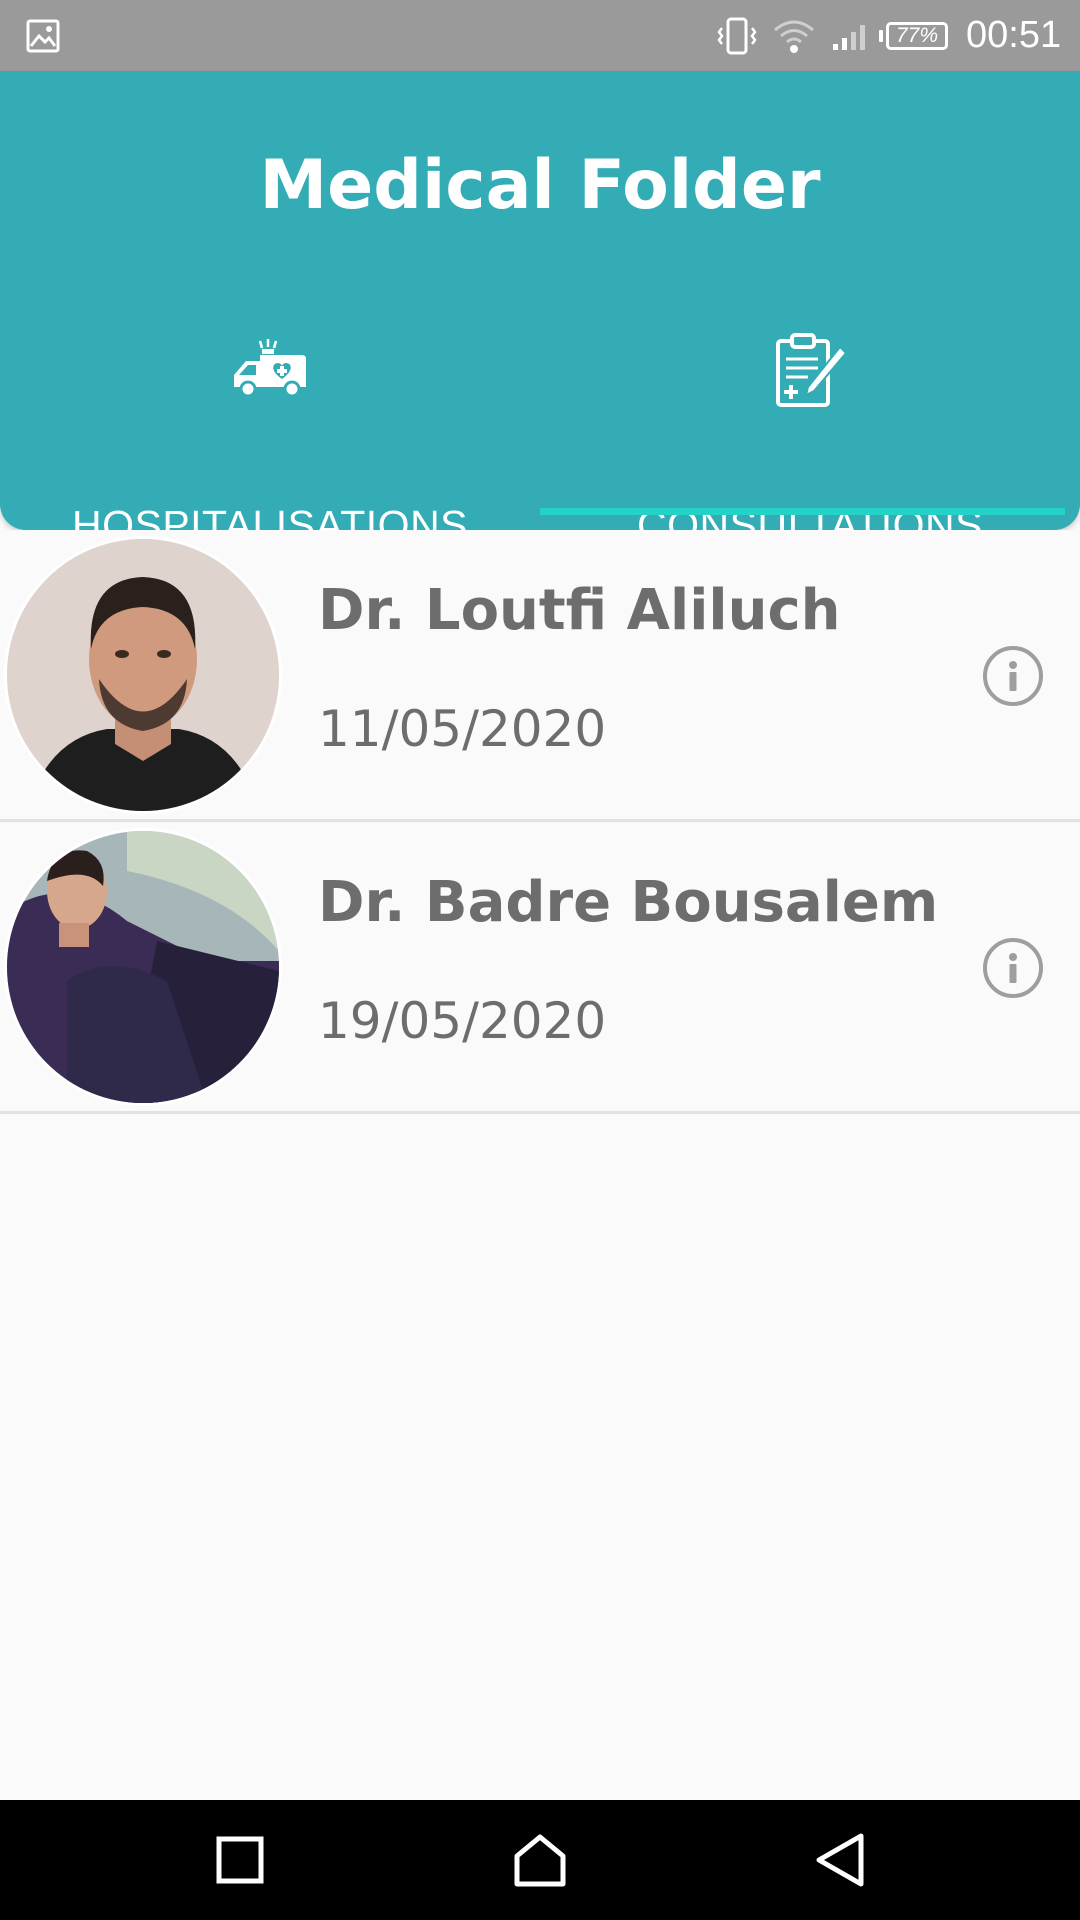 Image resolution: width=1080 pixels, height=1920 pixels. What do you see at coordinates (462, 729) in the screenshot?
I see `consultation-date: 11/05/2020` at bounding box center [462, 729].